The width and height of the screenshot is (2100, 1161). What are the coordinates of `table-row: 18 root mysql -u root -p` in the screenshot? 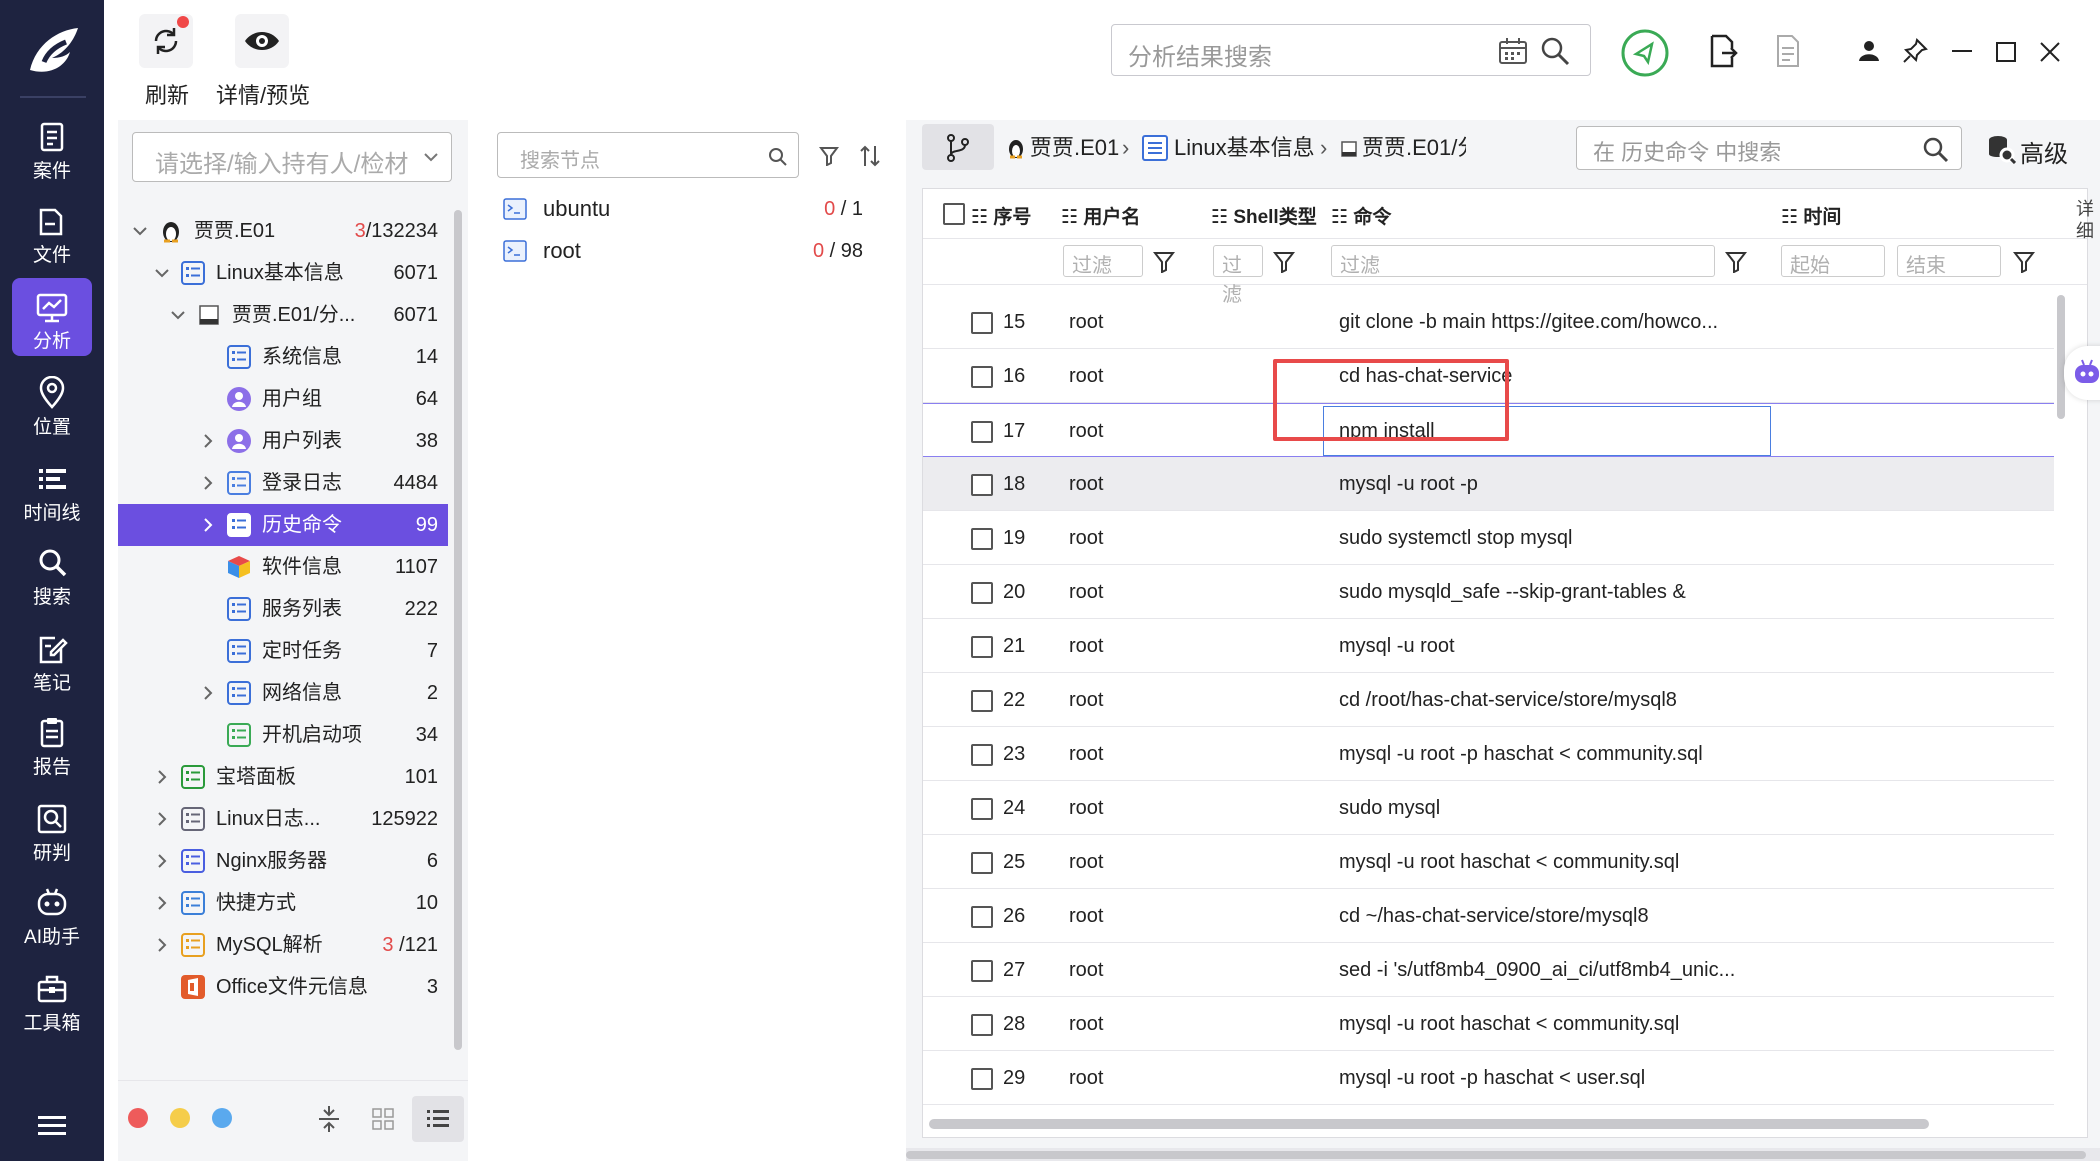 It's located at (1488, 484).